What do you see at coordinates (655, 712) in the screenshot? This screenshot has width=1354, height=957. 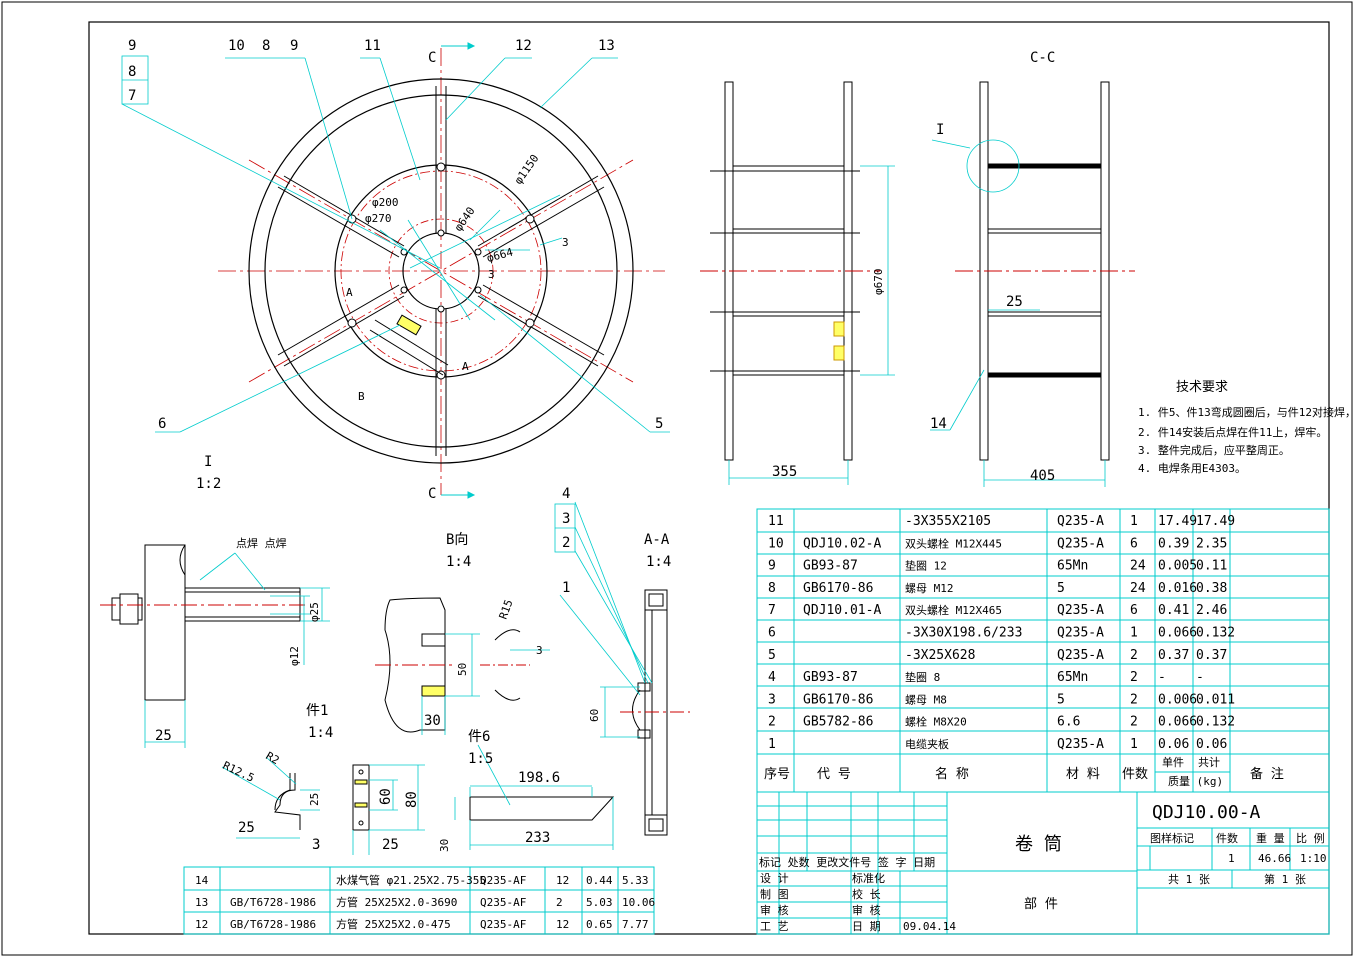 I see `view-aa` at bounding box center [655, 712].